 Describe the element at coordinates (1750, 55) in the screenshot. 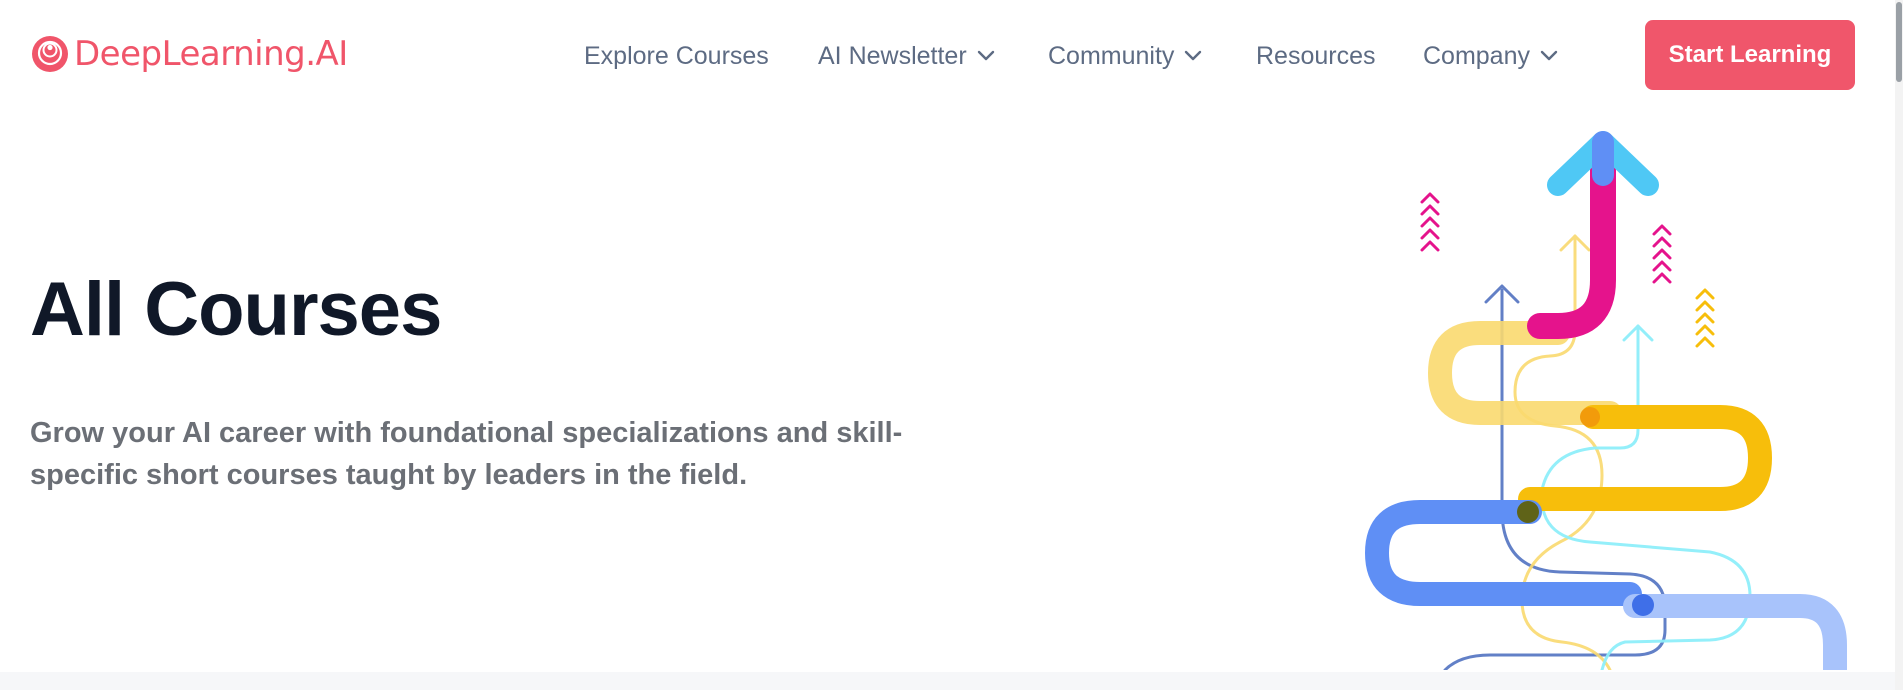

I see `start-learning-button: Start Learning` at that location.